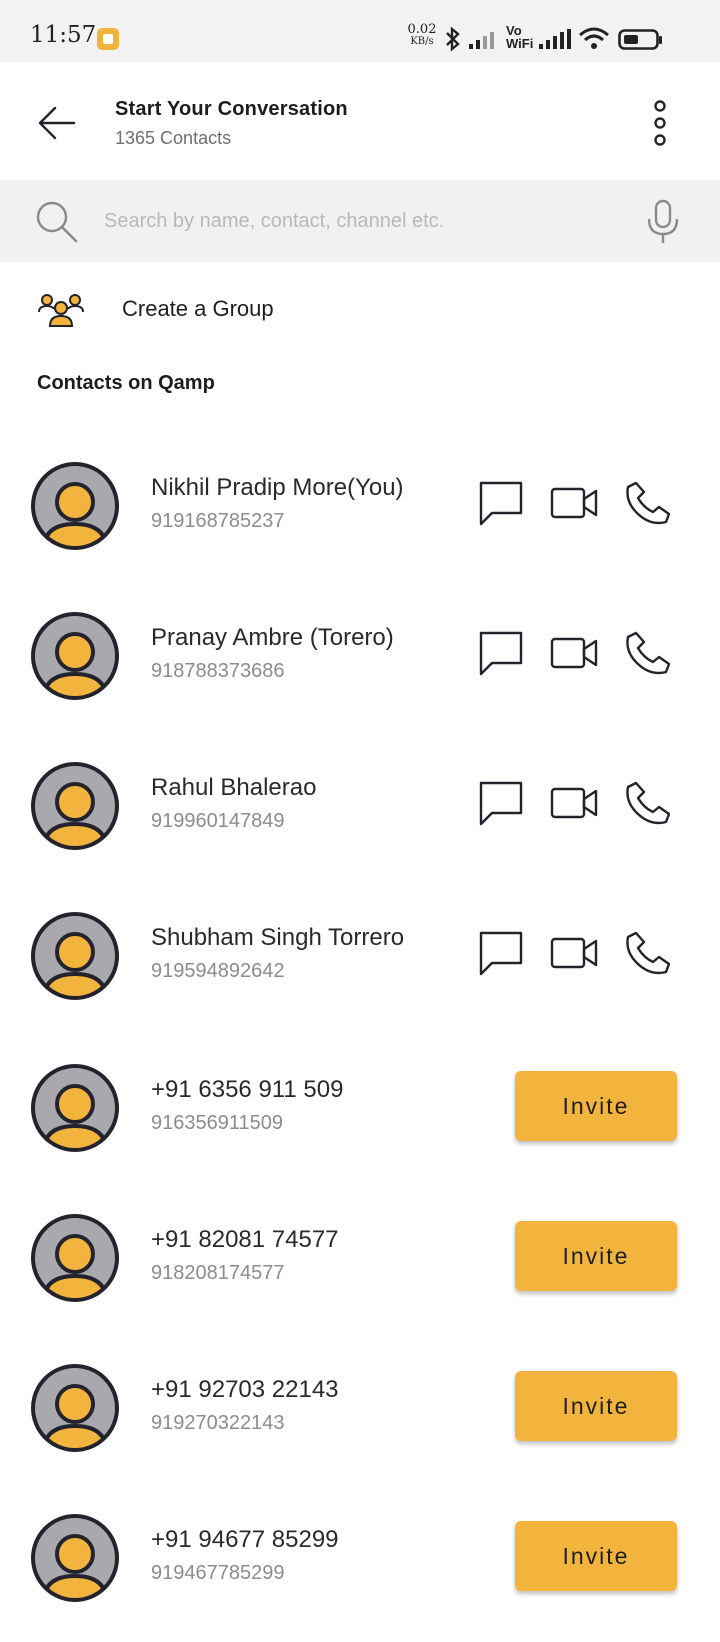 Image resolution: width=720 pixels, height=1642 pixels. Describe the element at coordinates (422, 29) in the screenshot. I see `network-speed-value: 0.02` at that location.